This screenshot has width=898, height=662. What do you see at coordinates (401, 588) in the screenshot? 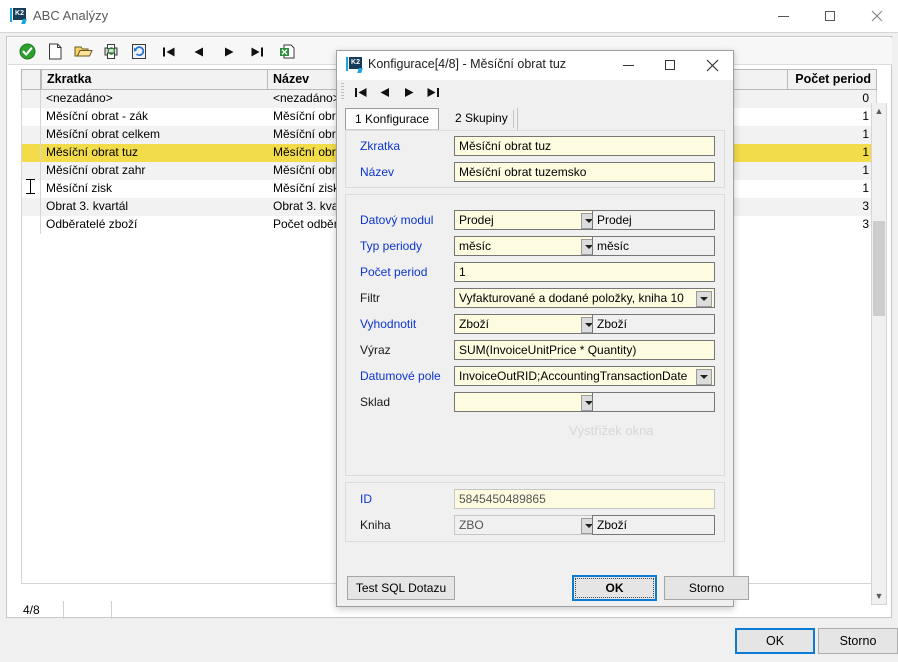
I see `test-sql-query-button: Test SQL Dotazu` at bounding box center [401, 588].